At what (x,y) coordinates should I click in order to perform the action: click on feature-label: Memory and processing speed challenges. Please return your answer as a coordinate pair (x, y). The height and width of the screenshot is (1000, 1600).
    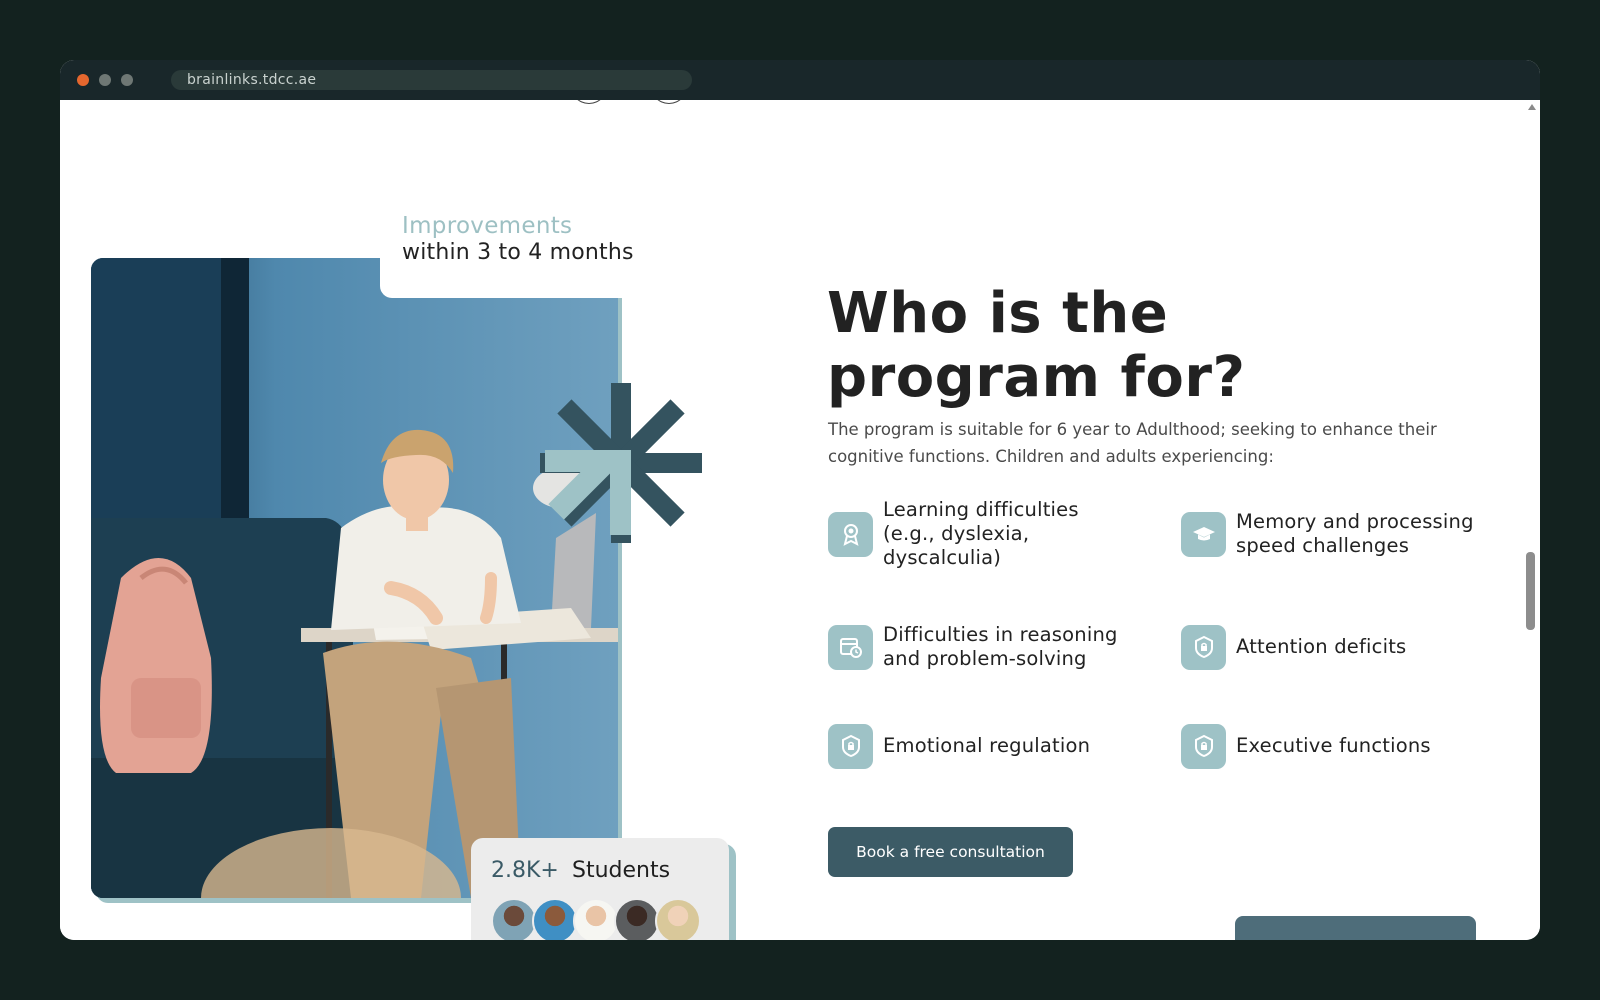
    Looking at the image, I should click on (1355, 533).